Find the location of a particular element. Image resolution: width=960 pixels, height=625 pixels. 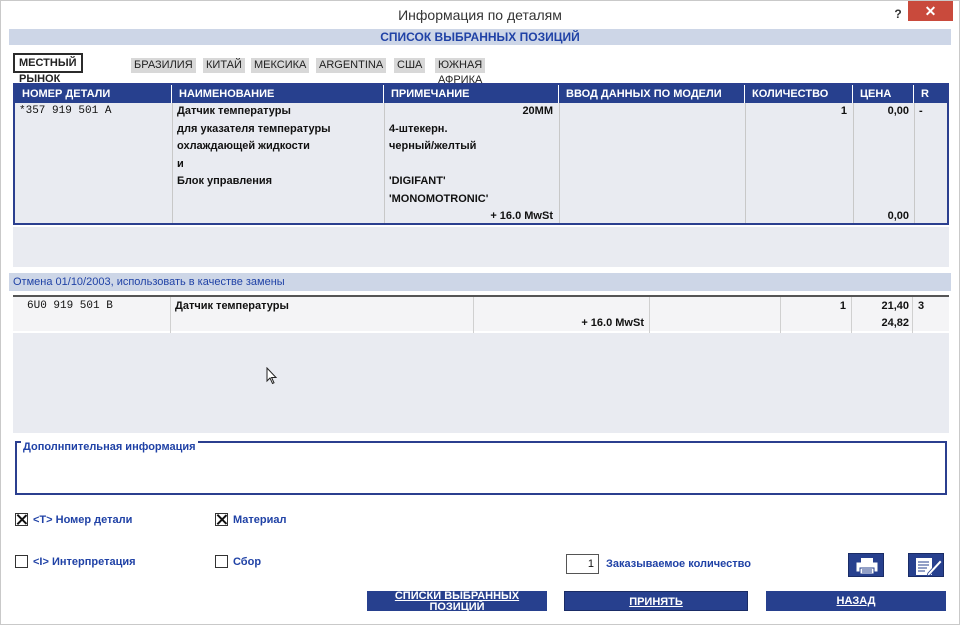

tax-note: + 16.0 MwSt is located at coordinates (521, 216).